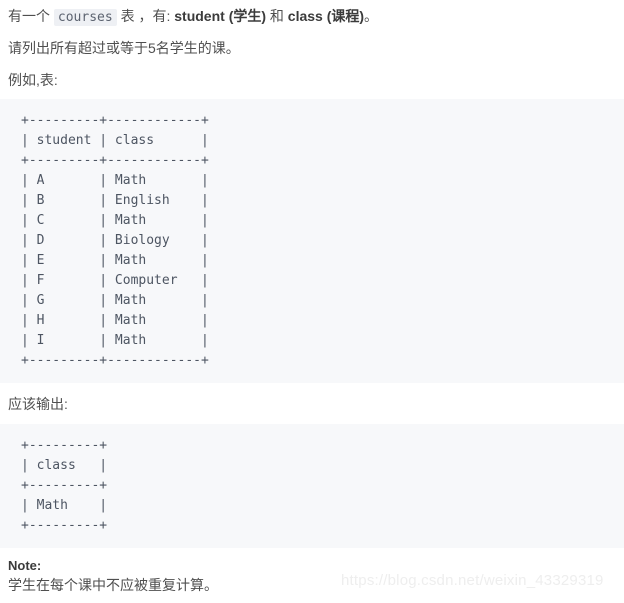 The image size is (624, 603). I want to click on table-row: | E | Math |, so click(115, 260).